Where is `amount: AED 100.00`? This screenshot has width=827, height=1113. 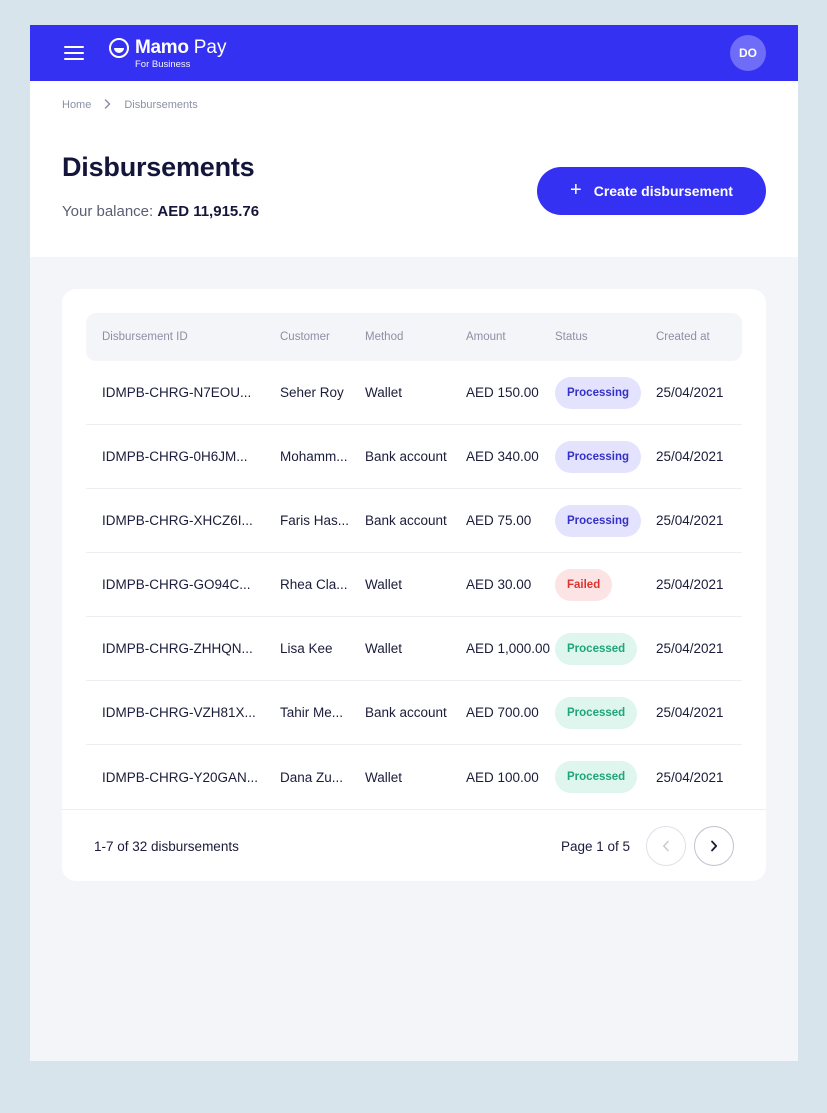
amount: AED 100.00 is located at coordinates (502, 777).